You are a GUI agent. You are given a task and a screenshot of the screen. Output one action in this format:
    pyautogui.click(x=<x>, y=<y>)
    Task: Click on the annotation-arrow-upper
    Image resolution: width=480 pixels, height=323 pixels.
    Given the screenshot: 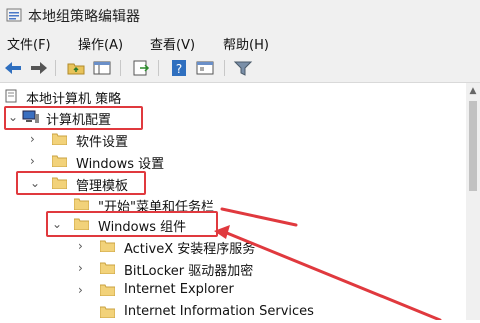 What is the action you would take?
    pyautogui.click(x=259, y=217)
    